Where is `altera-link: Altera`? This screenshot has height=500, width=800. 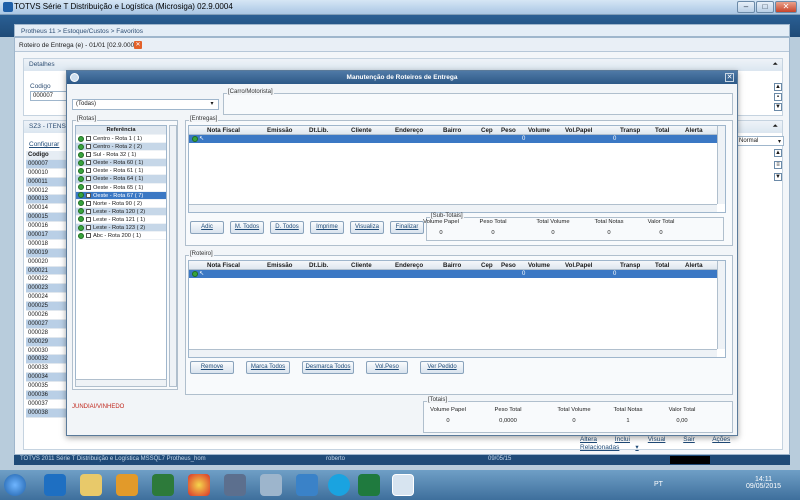
altera-link: Altera is located at coordinates (588, 439).